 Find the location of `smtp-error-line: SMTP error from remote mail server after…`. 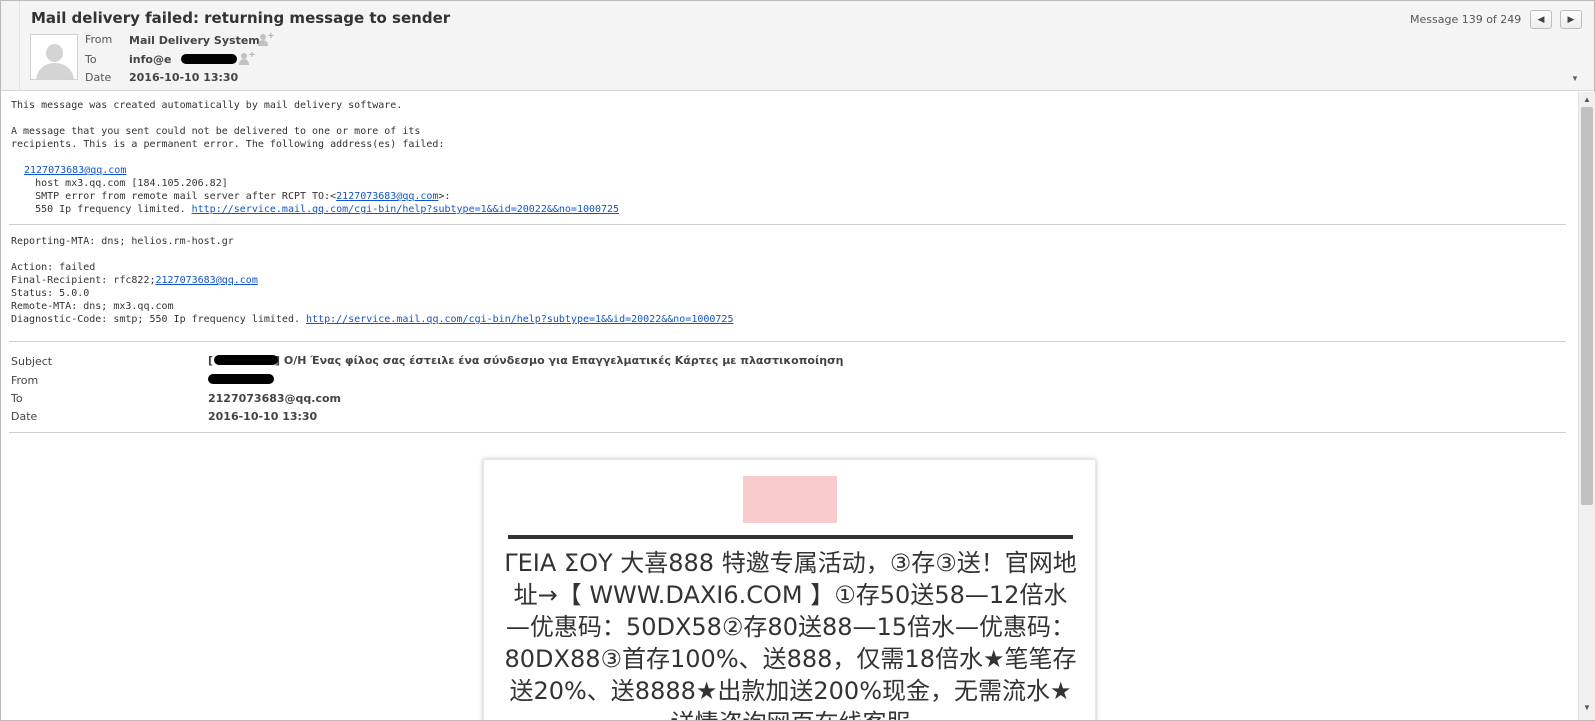

smtp-error-line: SMTP error from remote mail server after… is located at coordinates (231, 196).